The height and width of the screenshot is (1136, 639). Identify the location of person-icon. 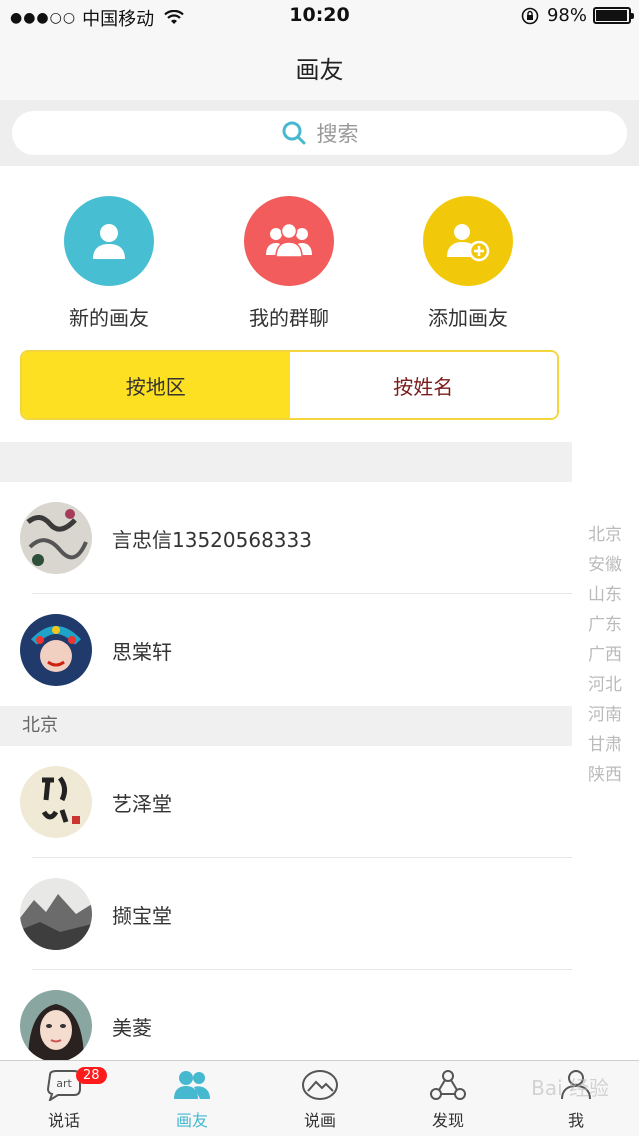
(109, 241).